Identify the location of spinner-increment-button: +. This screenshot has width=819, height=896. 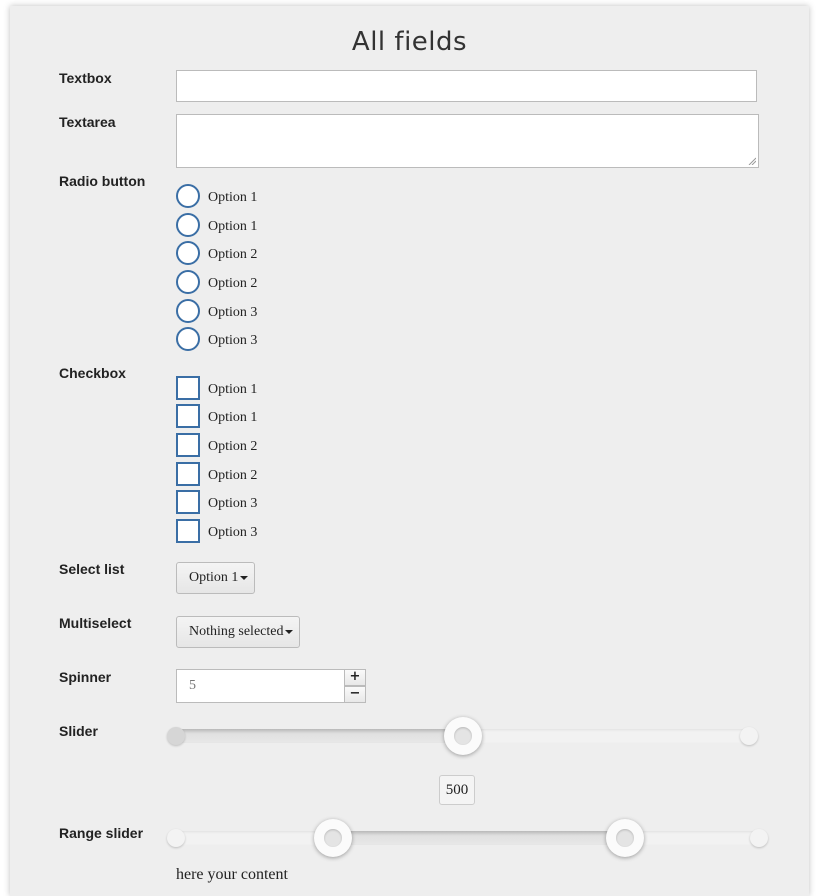
(355, 677).